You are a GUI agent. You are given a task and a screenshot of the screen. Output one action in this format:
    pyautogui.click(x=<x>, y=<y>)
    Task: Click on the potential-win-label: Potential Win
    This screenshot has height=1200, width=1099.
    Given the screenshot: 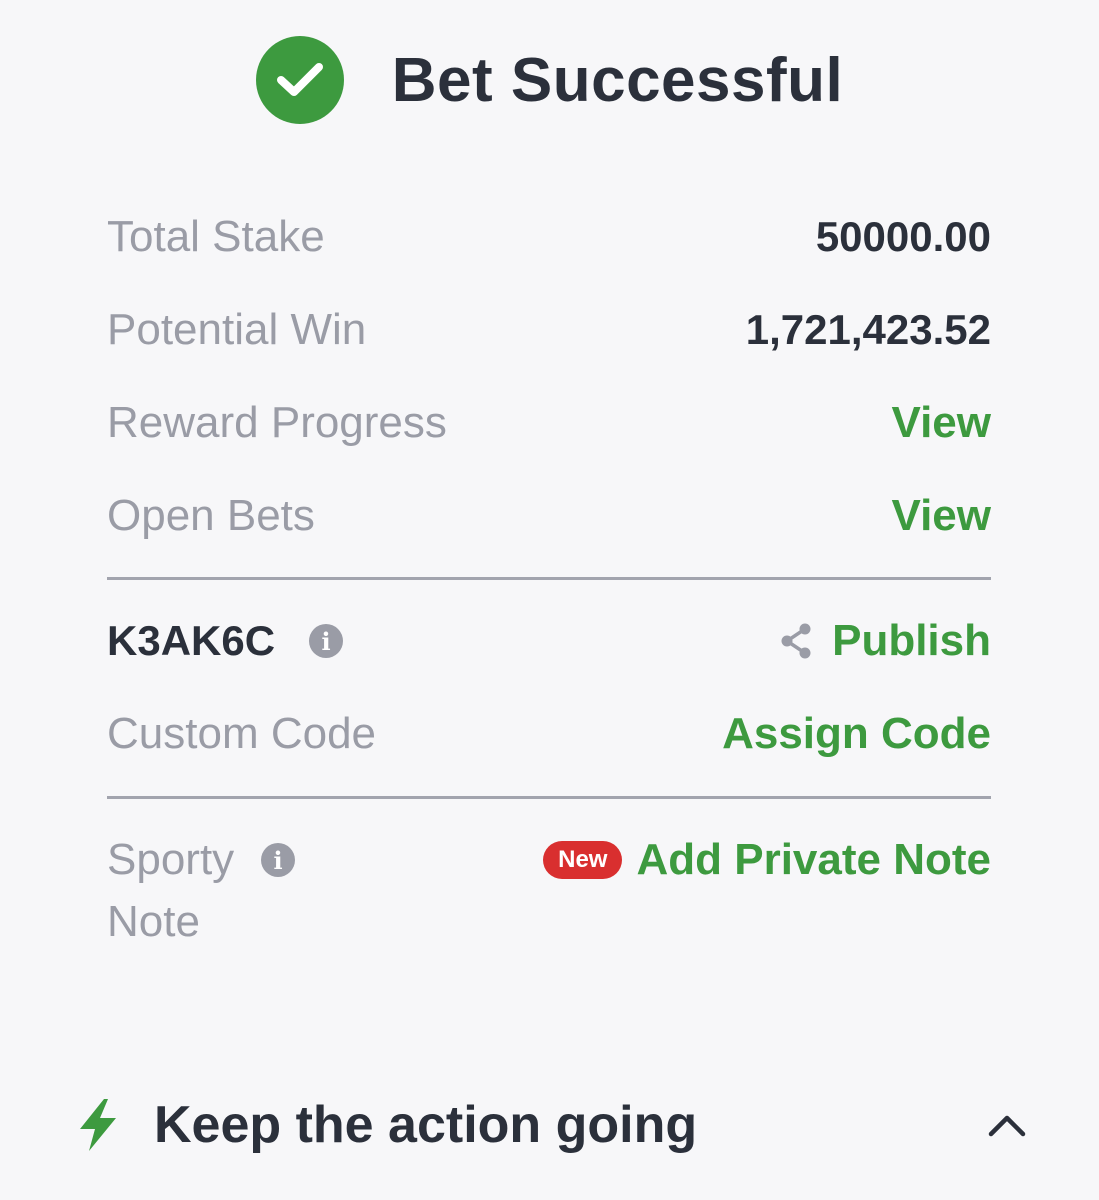 What is the action you would take?
    pyautogui.click(x=237, y=329)
    